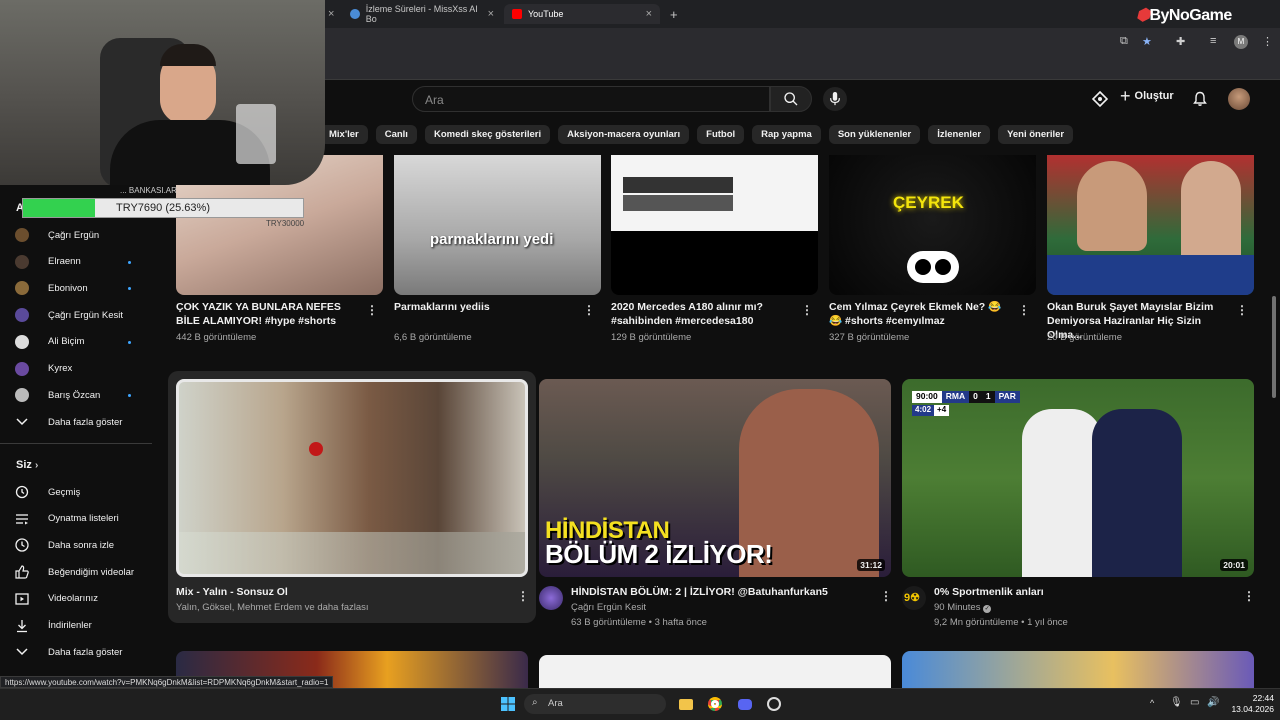  What do you see at coordinates (1147, 96) in the screenshot?
I see `create-button: + Oluştur` at bounding box center [1147, 96].